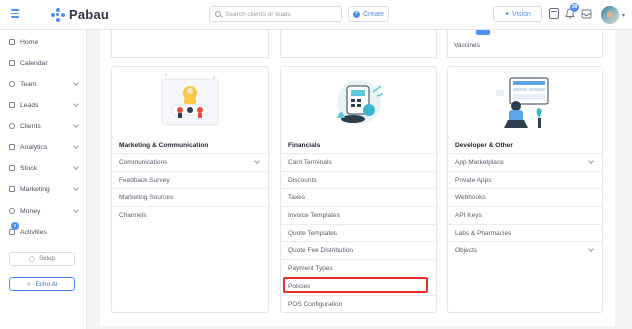  What do you see at coordinates (218, 14) in the screenshot?
I see `search-icon` at bounding box center [218, 14].